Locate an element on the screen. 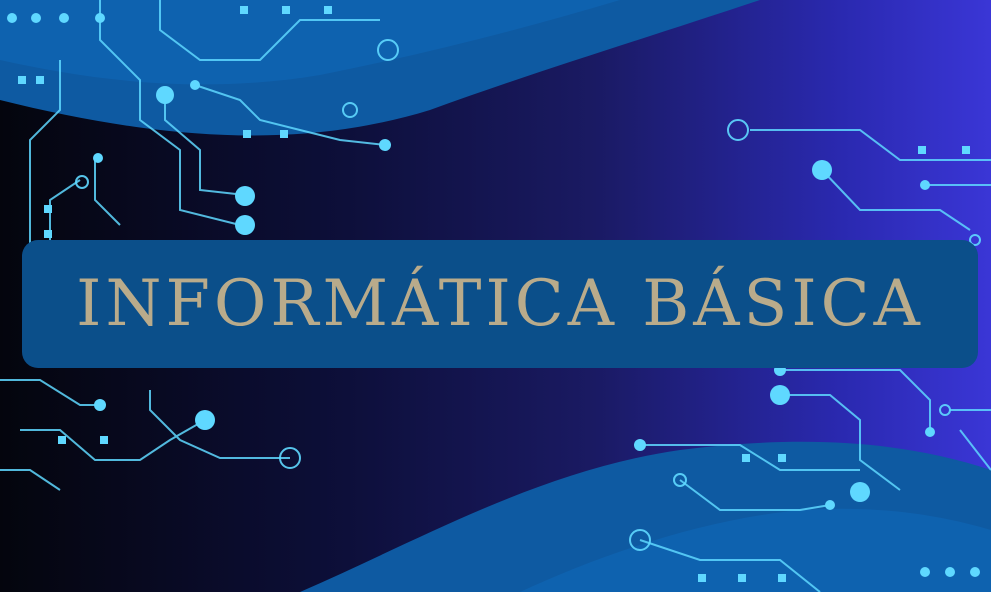 This screenshot has height=592, width=991. title-text: INFORMÁTICA BÁSICA is located at coordinates (500, 304).